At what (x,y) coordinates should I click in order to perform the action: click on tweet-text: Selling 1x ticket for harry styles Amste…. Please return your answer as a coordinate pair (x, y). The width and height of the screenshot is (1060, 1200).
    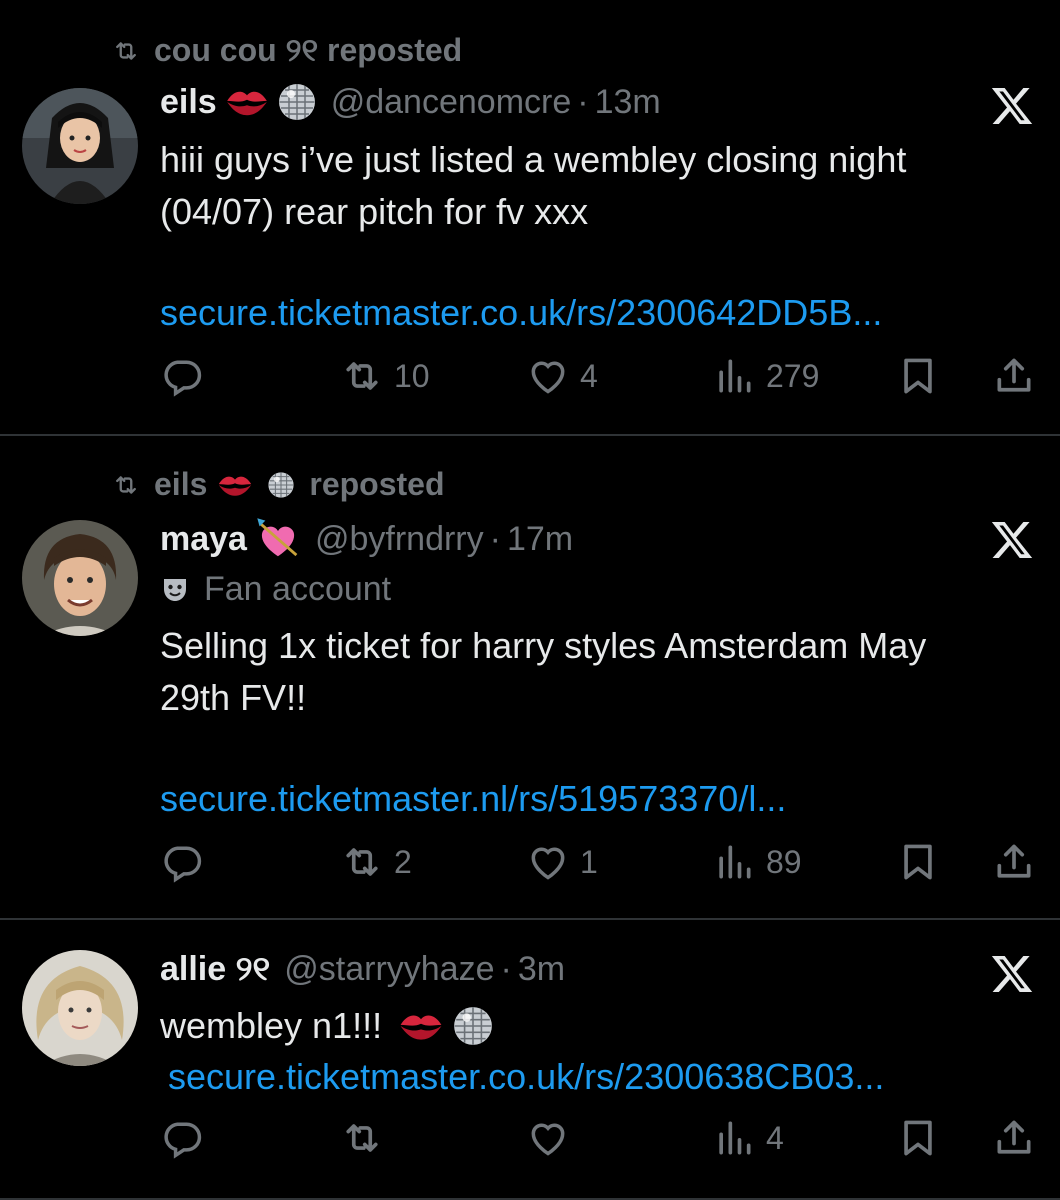
    Looking at the image, I should click on (543, 671).